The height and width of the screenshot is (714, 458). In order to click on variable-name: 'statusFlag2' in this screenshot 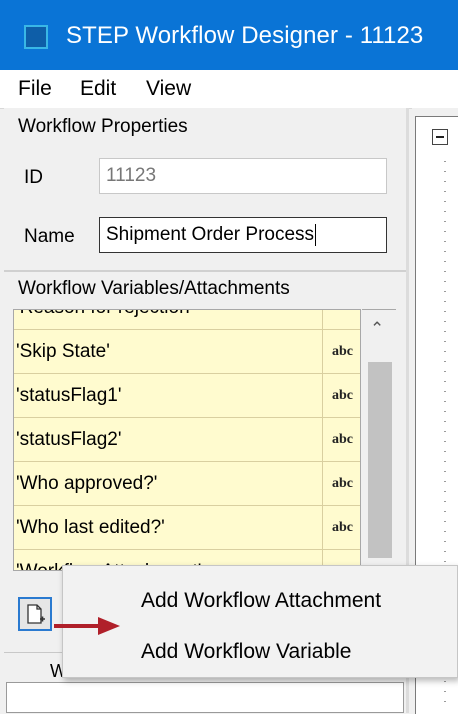, I will do `click(169, 439)`.